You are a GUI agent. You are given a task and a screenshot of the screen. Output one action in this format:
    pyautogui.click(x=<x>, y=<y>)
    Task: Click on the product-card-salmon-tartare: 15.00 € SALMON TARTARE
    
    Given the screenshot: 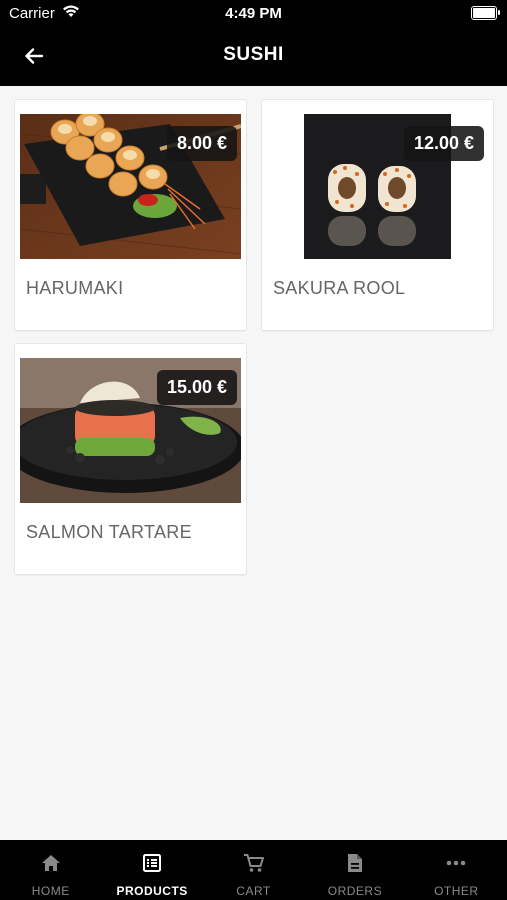 What is the action you would take?
    pyautogui.click(x=130, y=459)
    